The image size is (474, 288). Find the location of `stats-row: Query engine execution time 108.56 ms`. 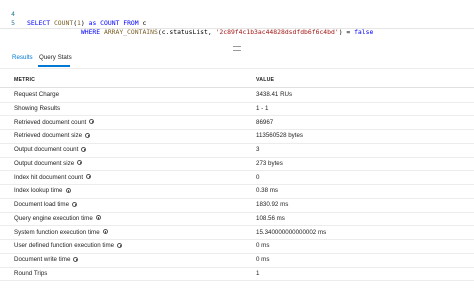

stats-row: Query engine execution time 108.56 ms is located at coordinates (237, 219).